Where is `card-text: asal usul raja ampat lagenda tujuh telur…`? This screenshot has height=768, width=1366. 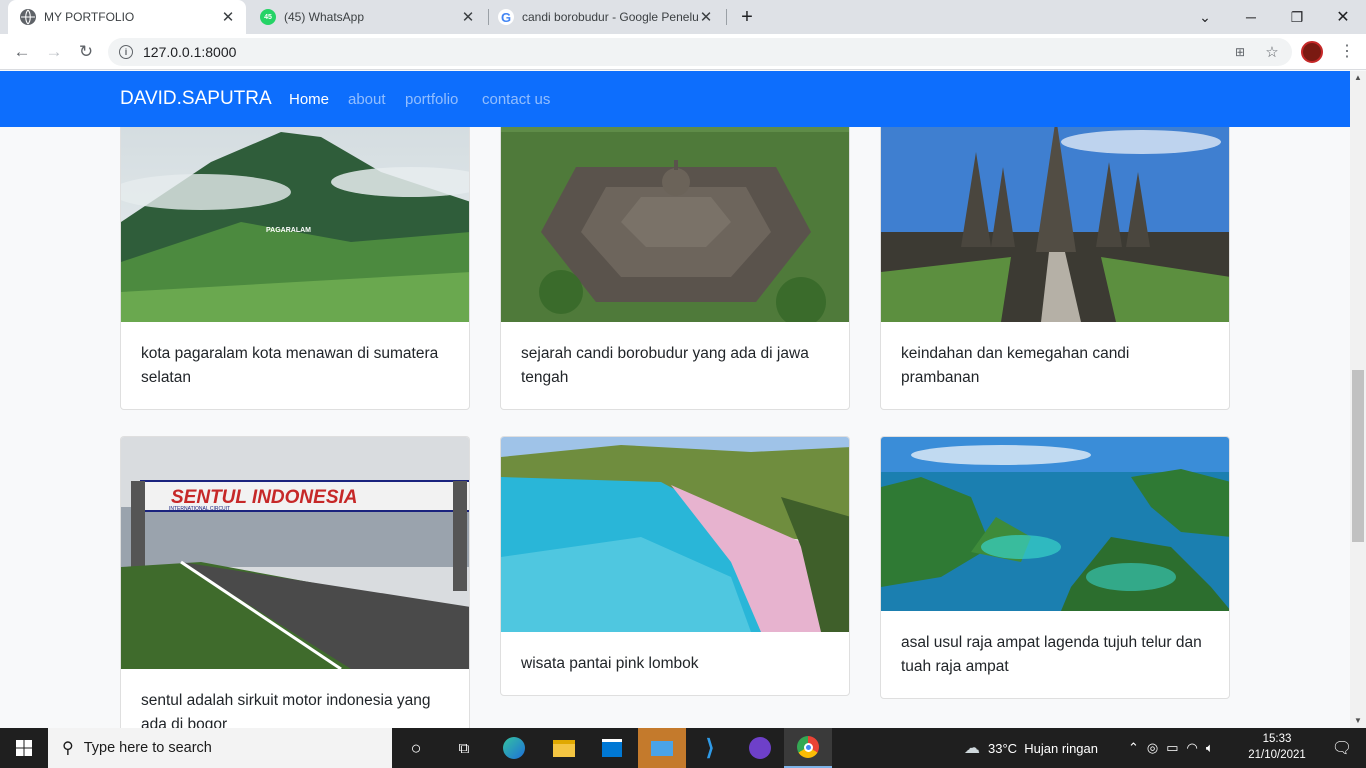
card-text: asal usul raja ampat lagenda tujuh telur… is located at coordinates (1051, 654).